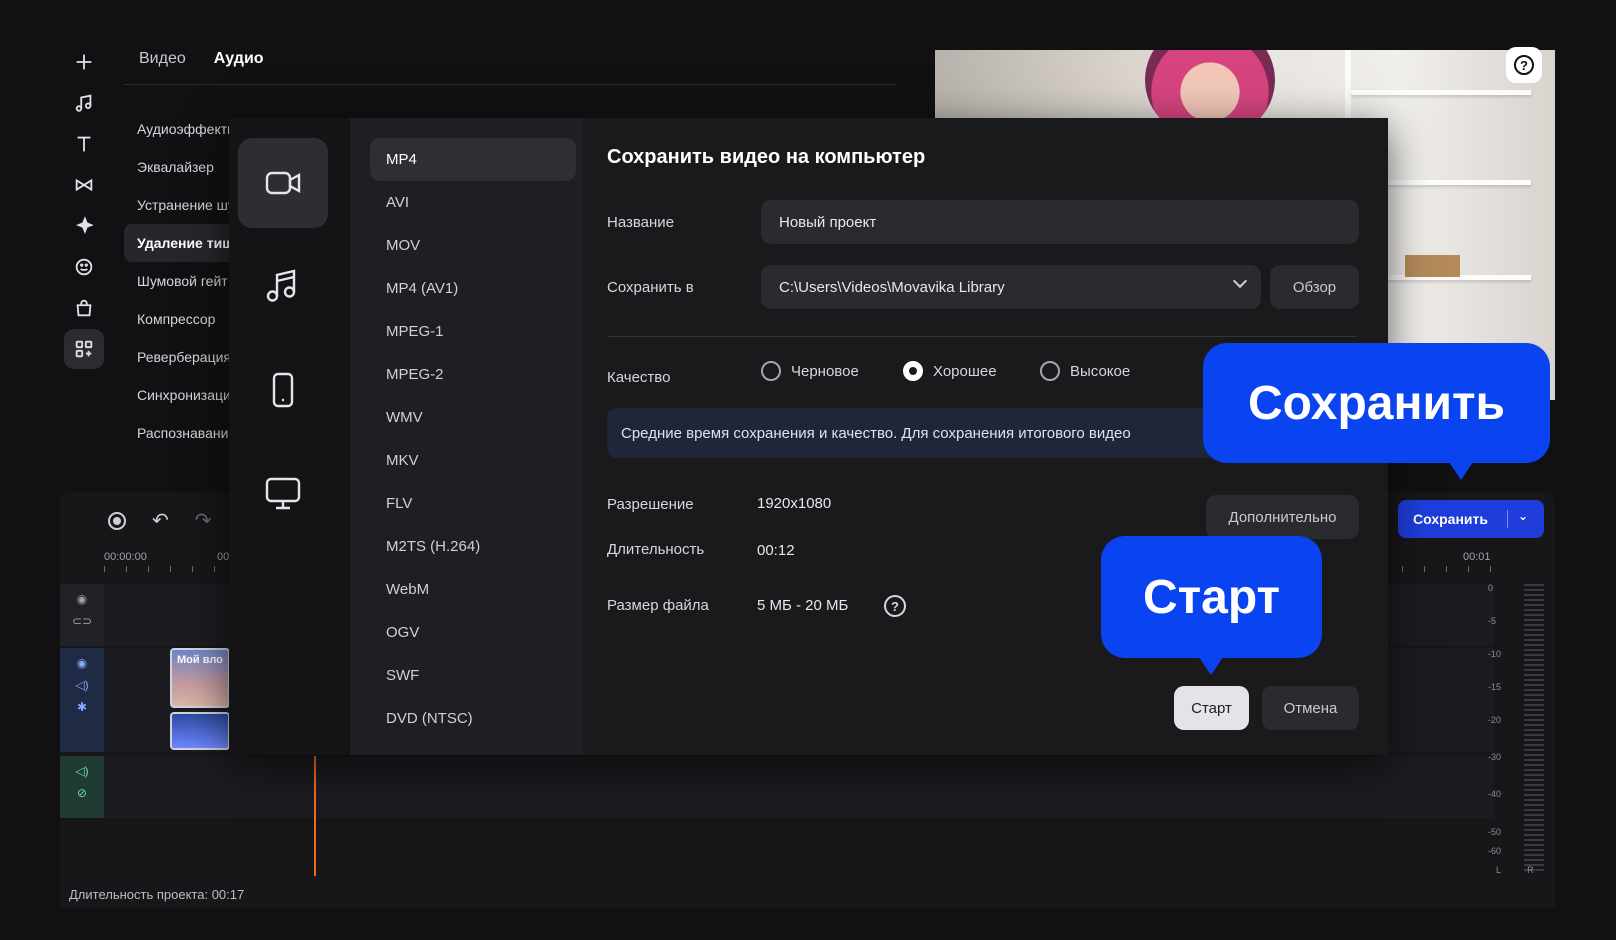 This screenshot has height=940, width=1616. Describe the element at coordinates (179, 243) in the screenshot. I see `effect-item-selected: Удаление тишины` at that location.